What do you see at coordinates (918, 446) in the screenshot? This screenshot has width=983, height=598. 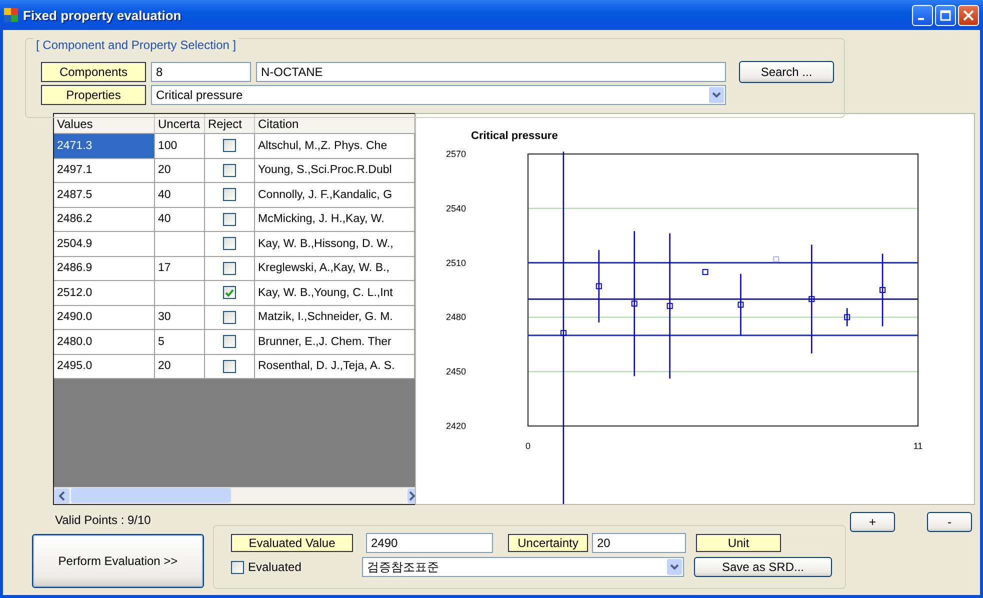 I see `x-tick-label: 11` at bounding box center [918, 446].